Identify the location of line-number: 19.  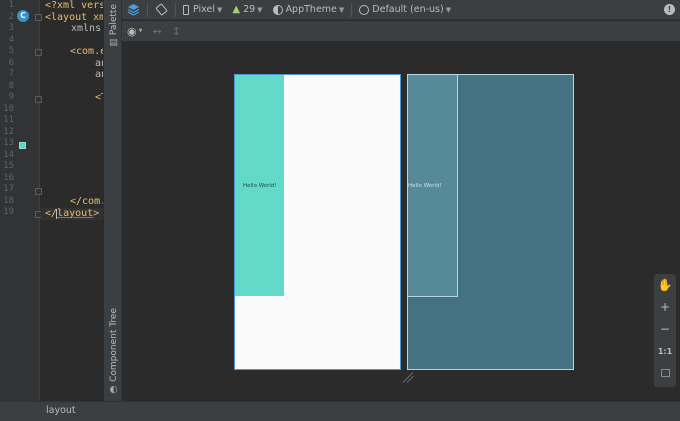
(8, 212).